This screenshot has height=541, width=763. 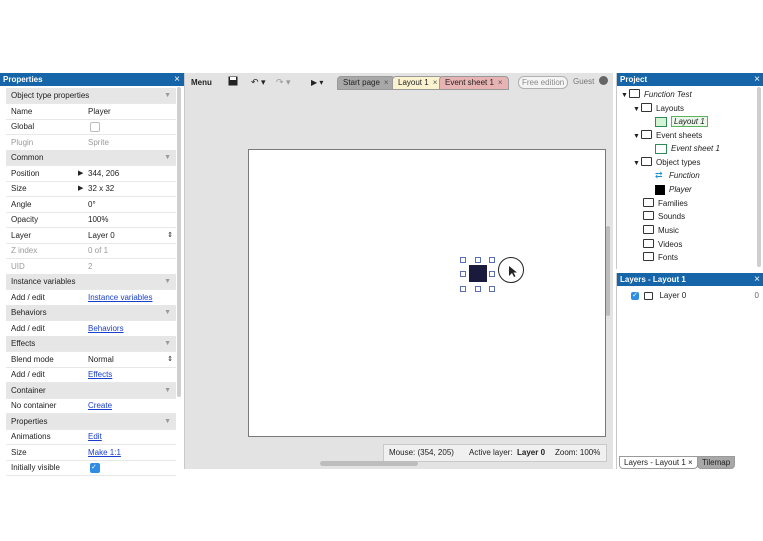 What do you see at coordinates (91, 421) in the screenshot?
I see `property-section-header: Properties ▼` at bounding box center [91, 421].